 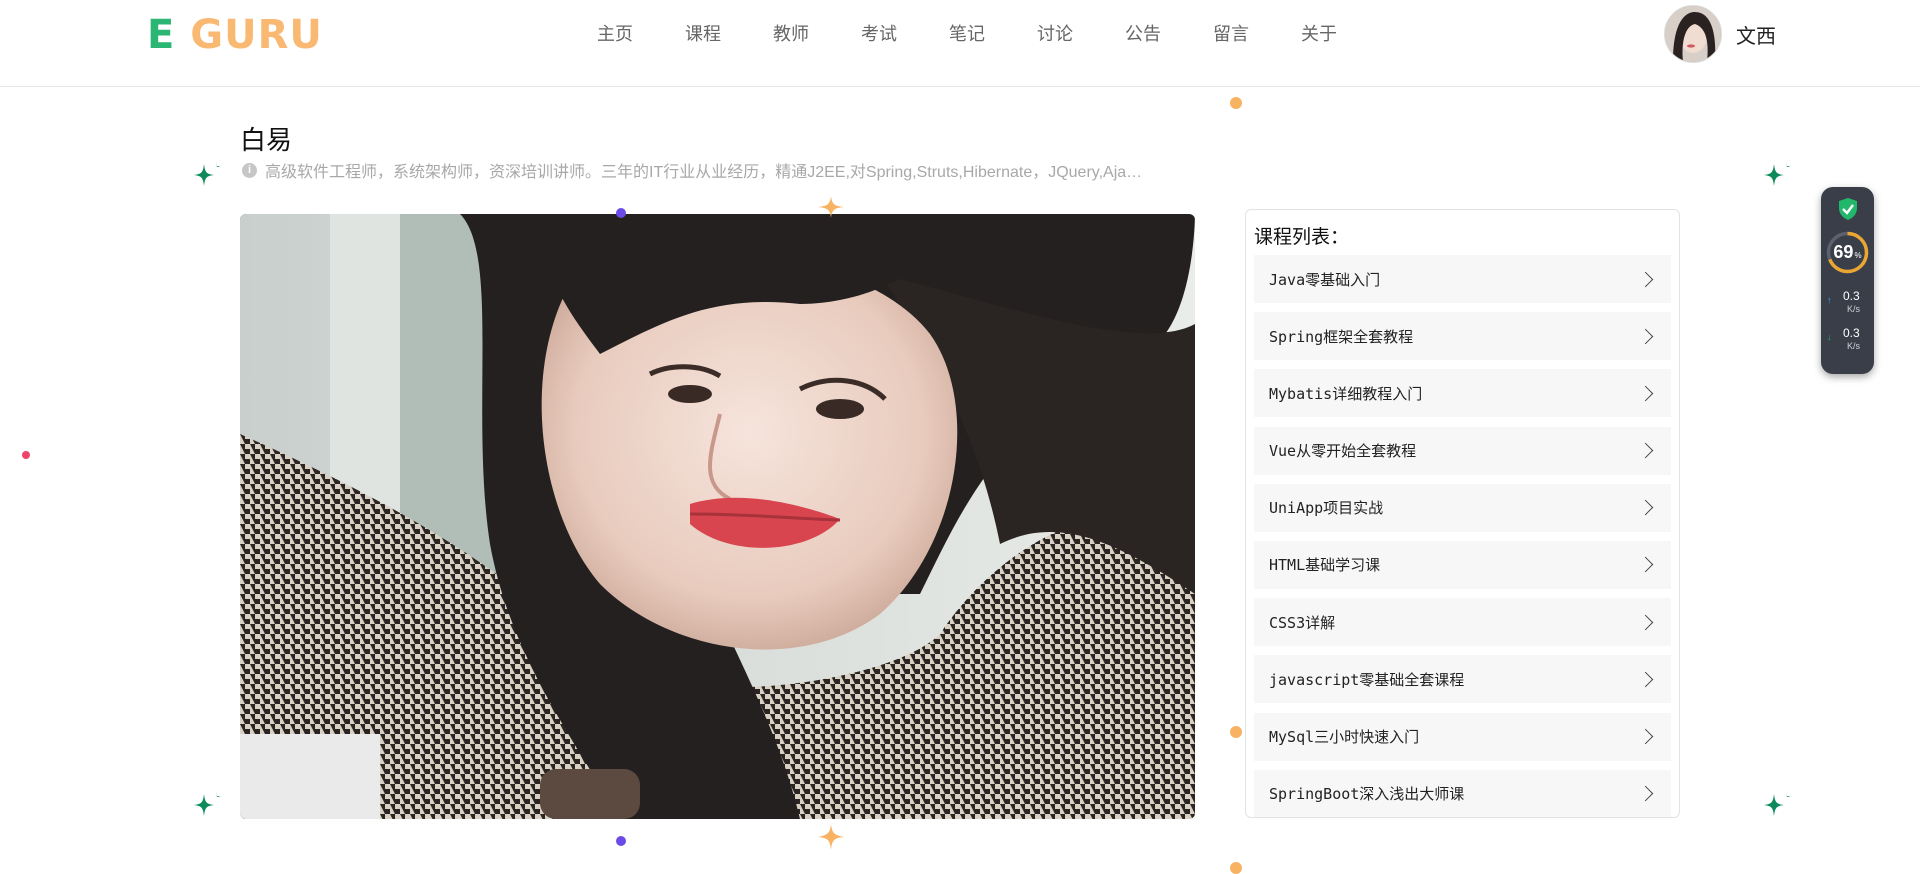 What do you see at coordinates (791, 34) in the screenshot?
I see `nav-item-teachers: 教师` at bounding box center [791, 34].